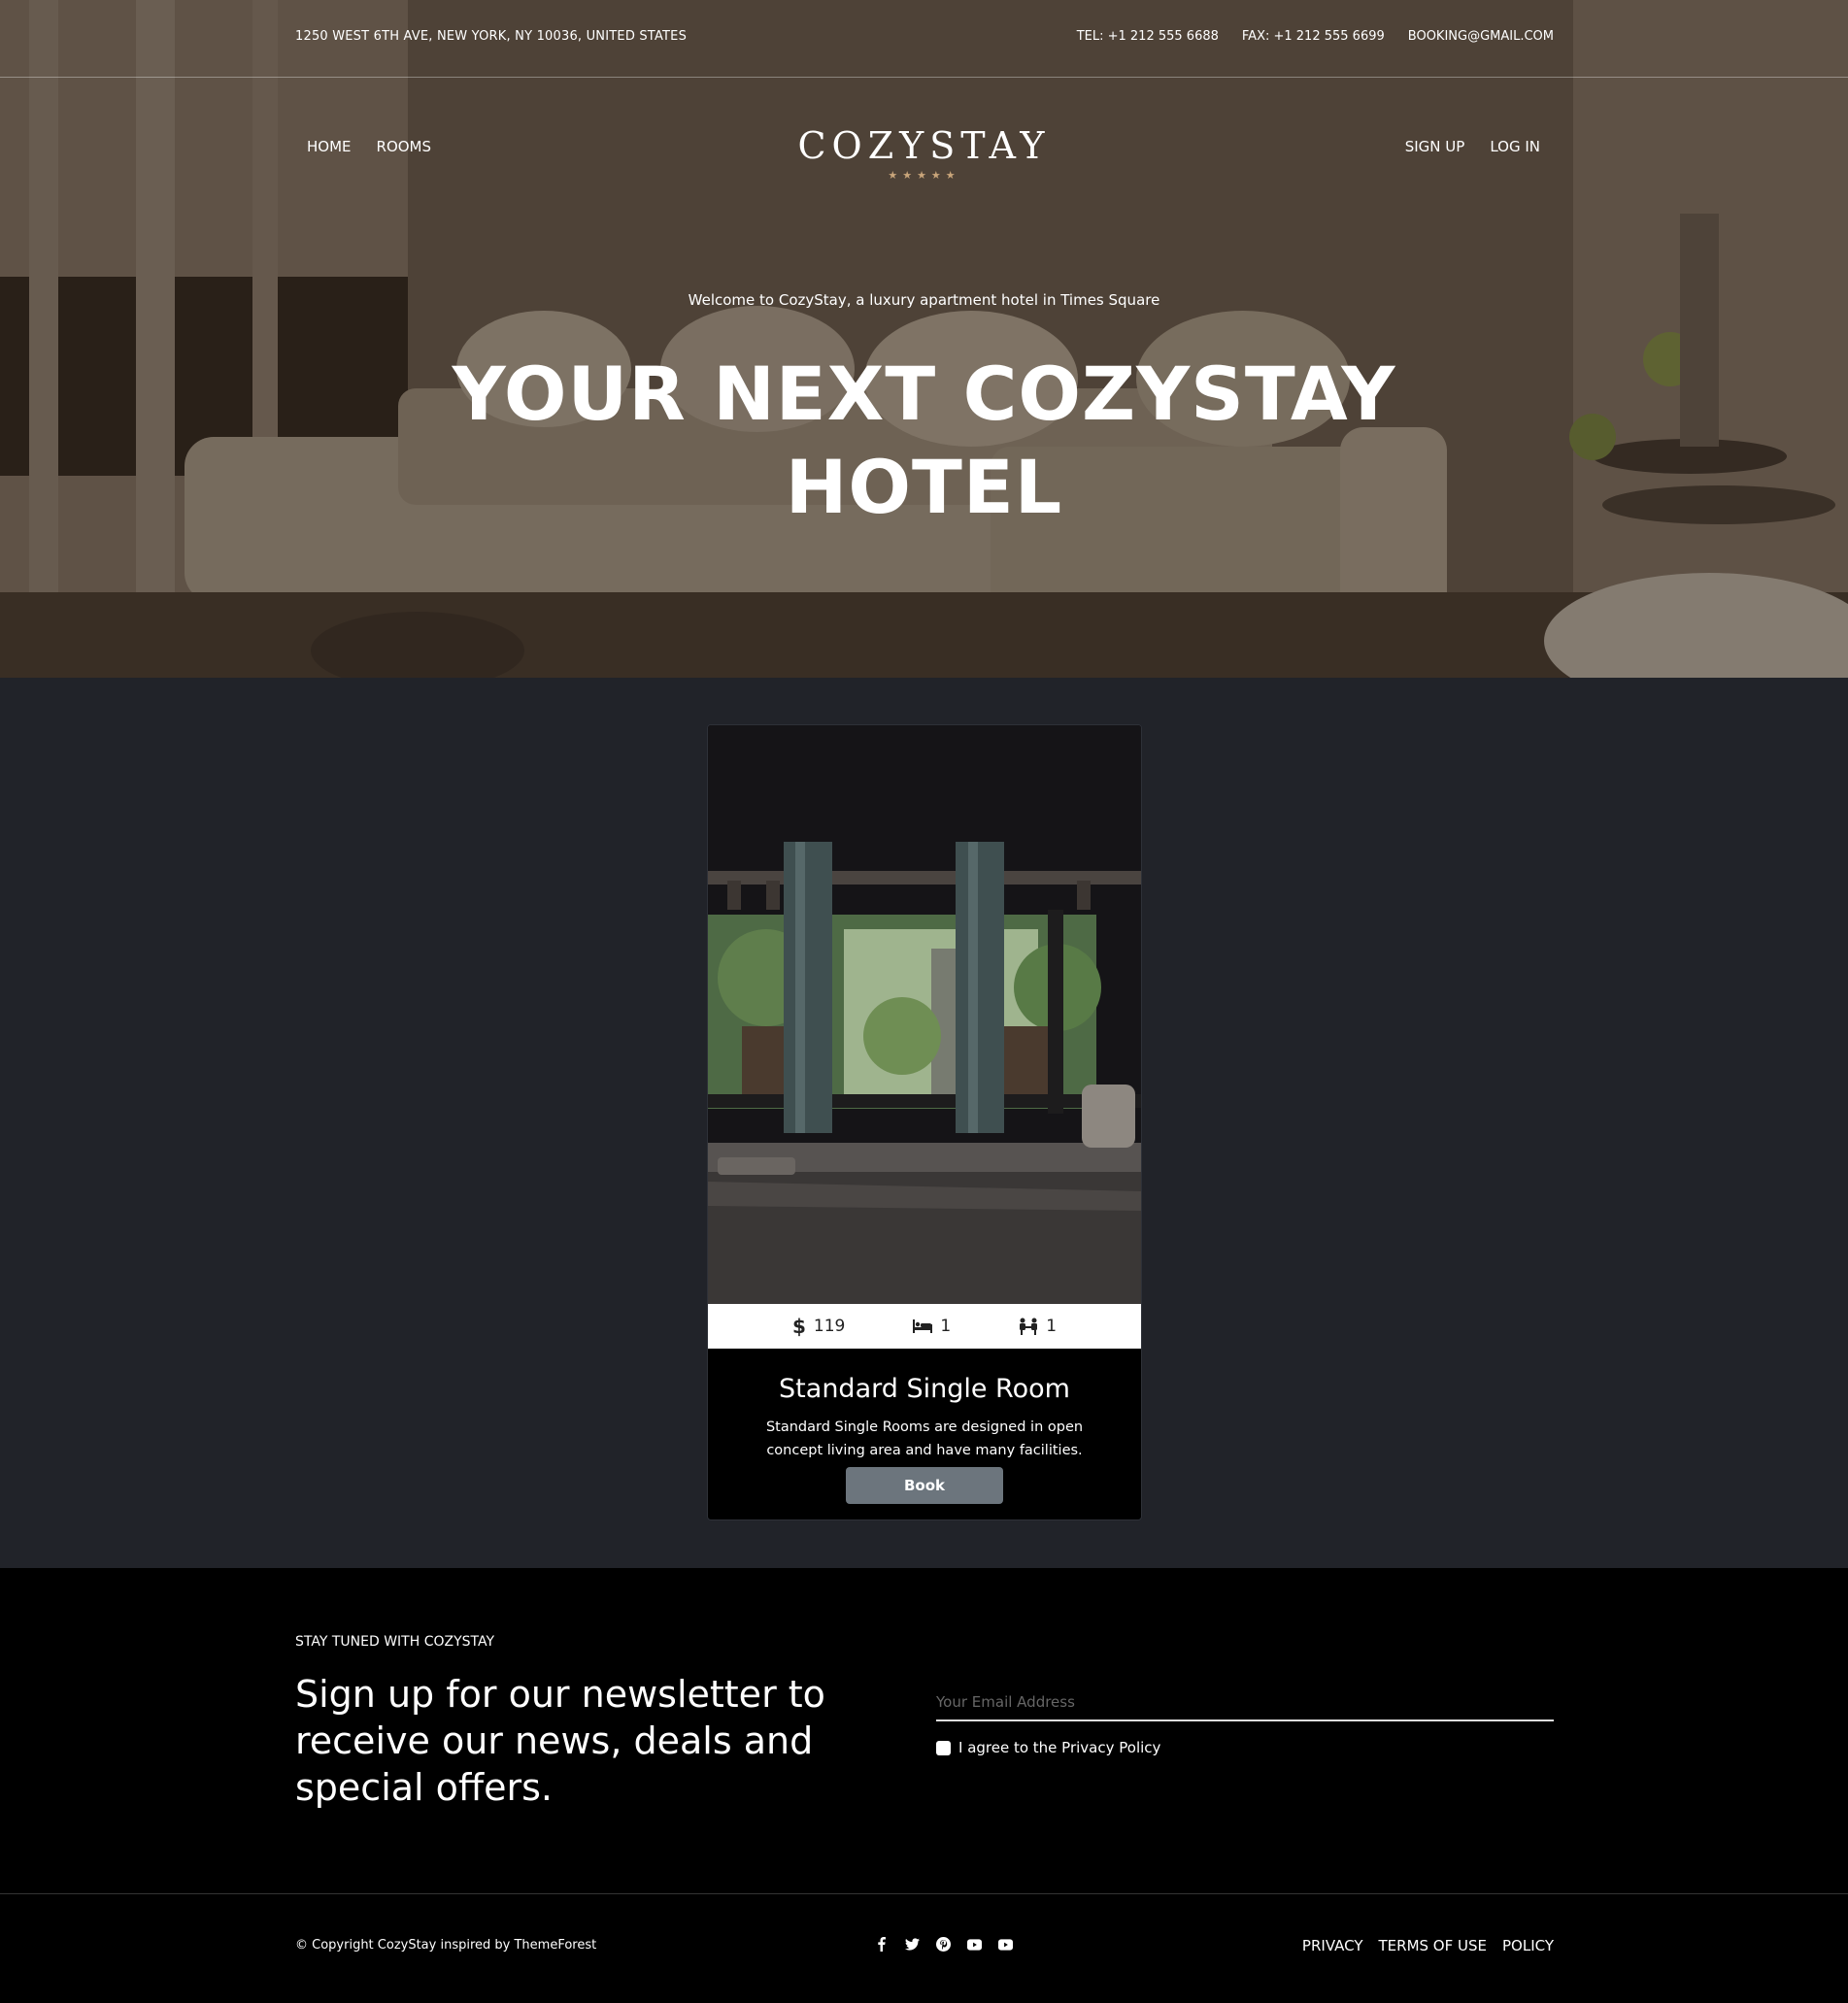 Image resolution: width=1848 pixels, height=2003 pixels. I want to click on logo-text: COZYSTAY, so click(924, 146).